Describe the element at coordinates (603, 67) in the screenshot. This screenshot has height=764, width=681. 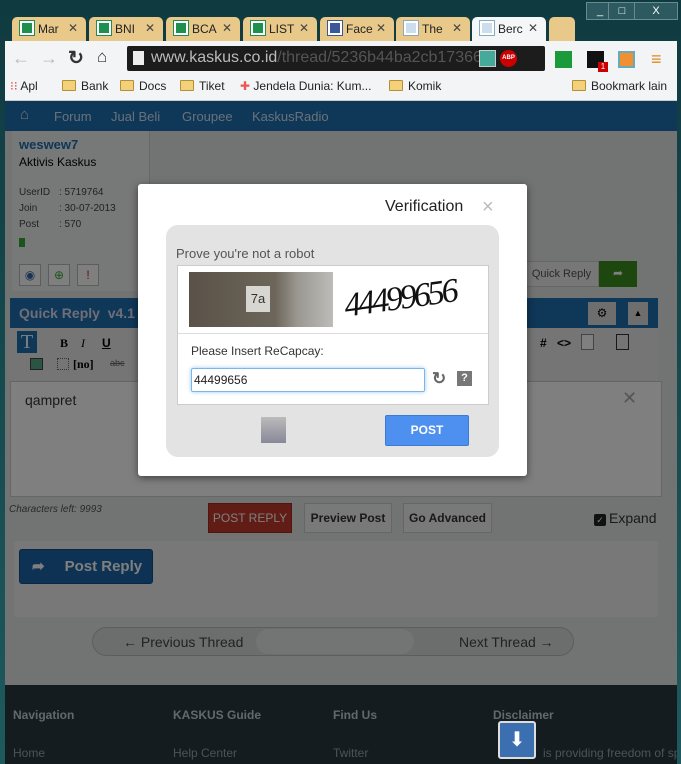
I see `notification-badge: 1` at that location.